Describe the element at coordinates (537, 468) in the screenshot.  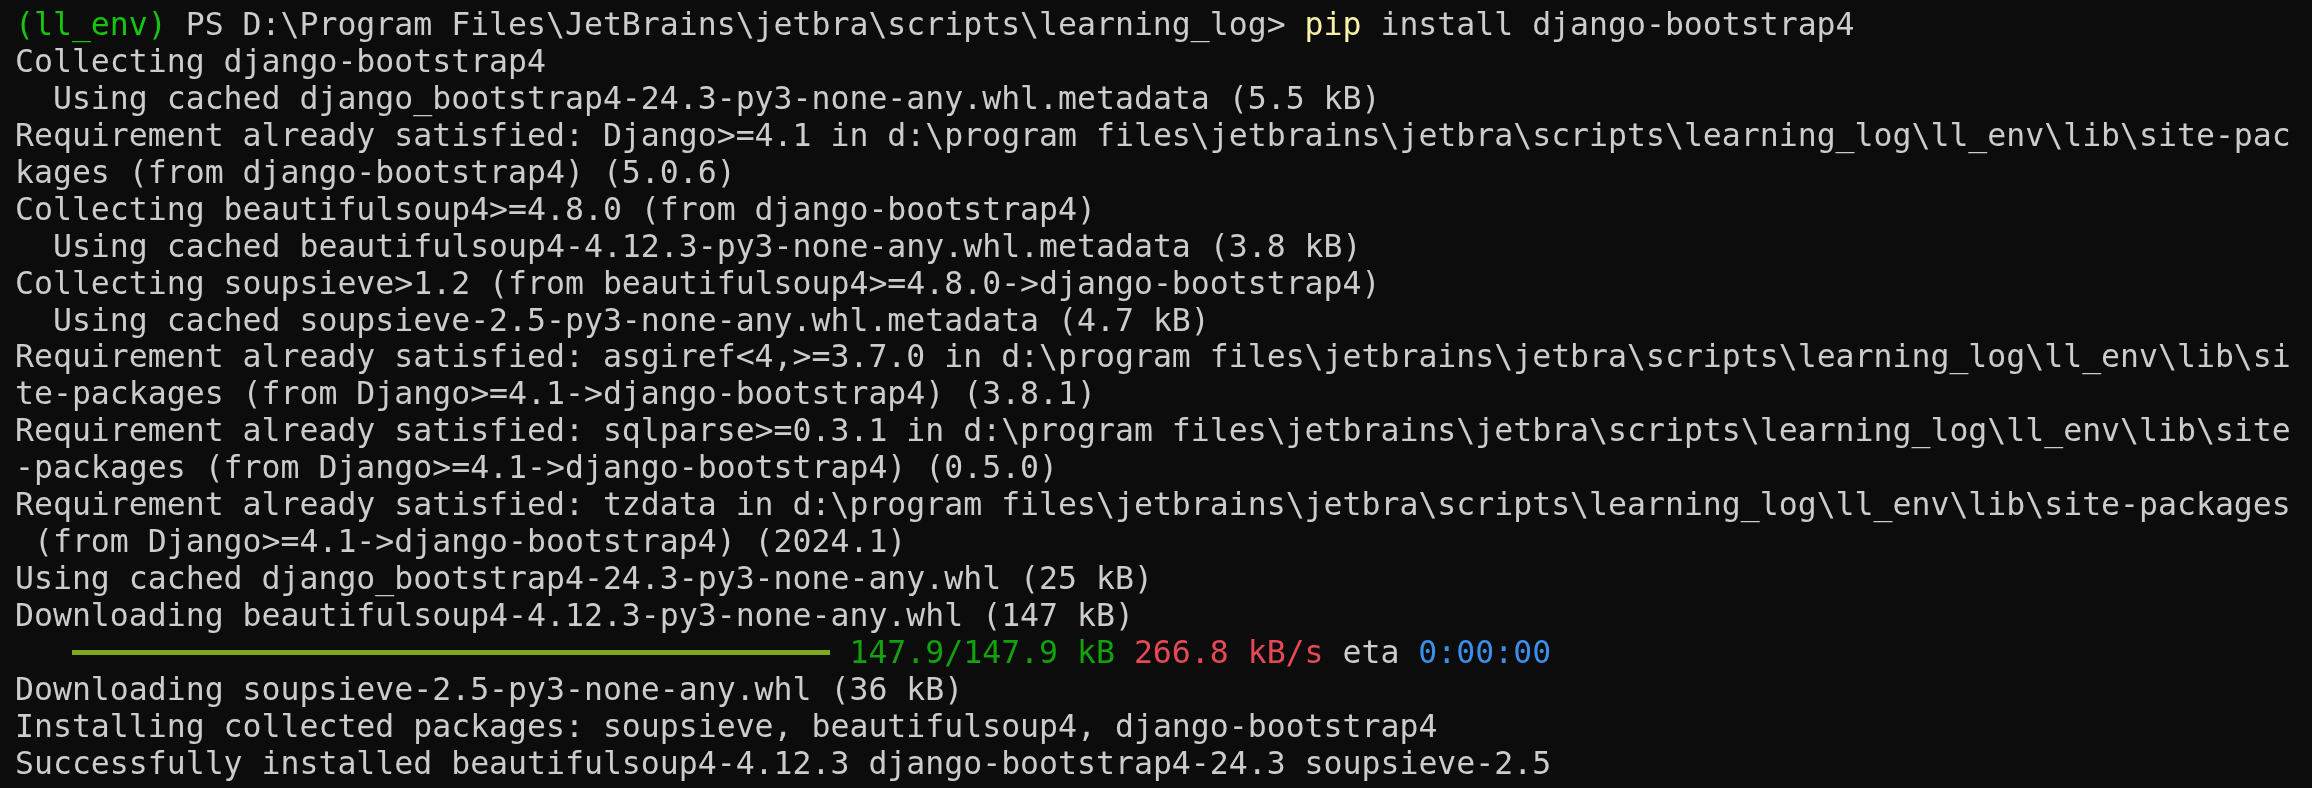
I see `output-line: -packages (from Django>=4.1->django-bootstrap4) (0.5.0)` at that location.